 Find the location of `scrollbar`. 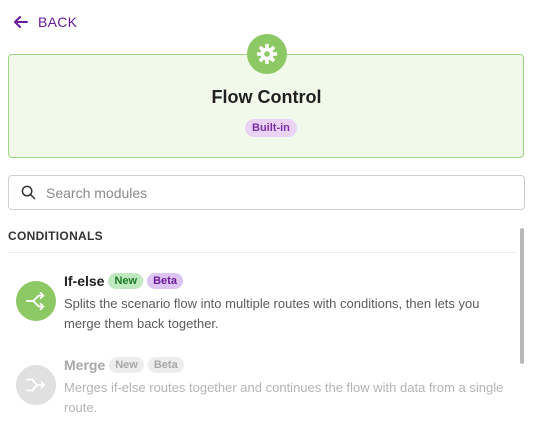

scrollbar is located at coordinates (522, 296).